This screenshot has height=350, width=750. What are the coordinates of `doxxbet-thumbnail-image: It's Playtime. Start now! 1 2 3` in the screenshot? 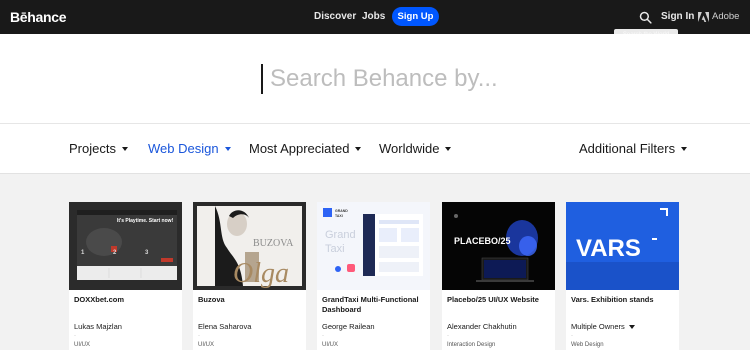 It's located at (125, 246).